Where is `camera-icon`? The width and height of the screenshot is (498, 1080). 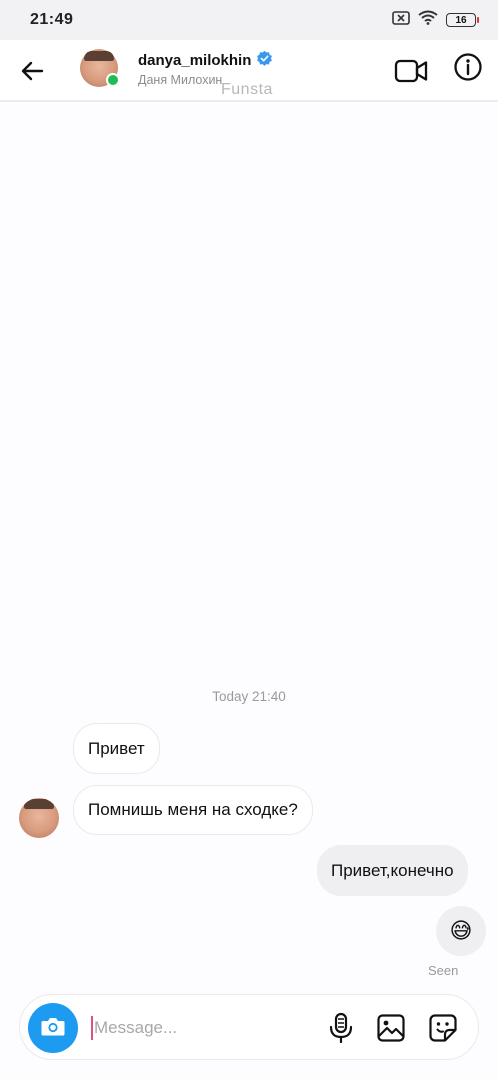
camera-icon is located at coordinates (53, 1028).